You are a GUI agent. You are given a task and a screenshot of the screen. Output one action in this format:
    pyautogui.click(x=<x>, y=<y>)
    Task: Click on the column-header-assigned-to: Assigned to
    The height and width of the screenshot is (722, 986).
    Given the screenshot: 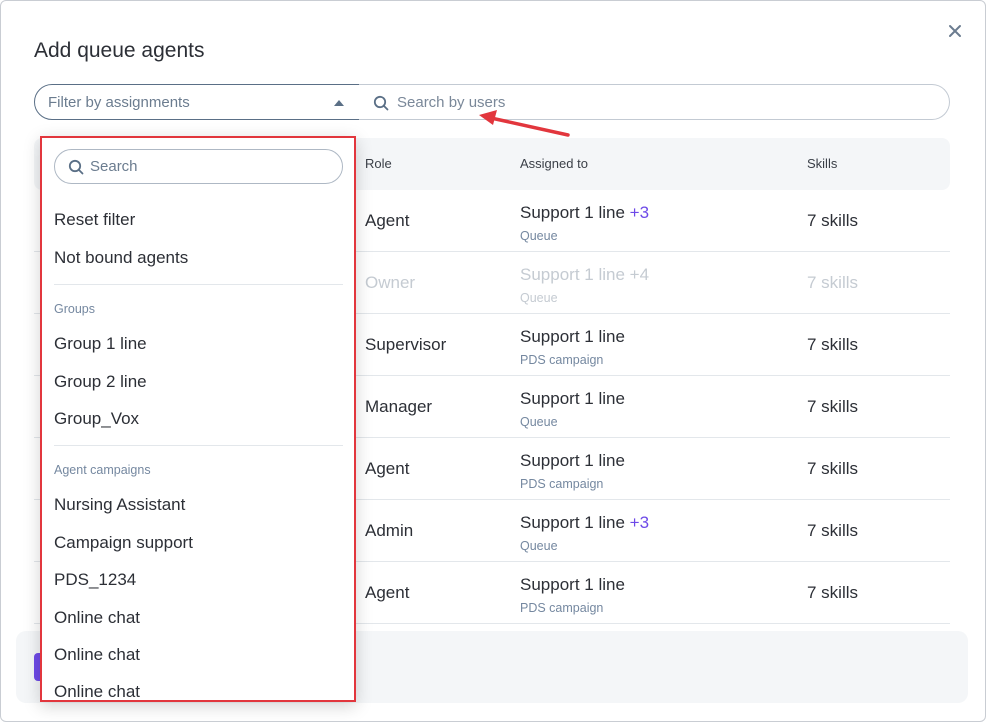 What is the action you would take?
    pyautogui.click(x=554, y=163)
    